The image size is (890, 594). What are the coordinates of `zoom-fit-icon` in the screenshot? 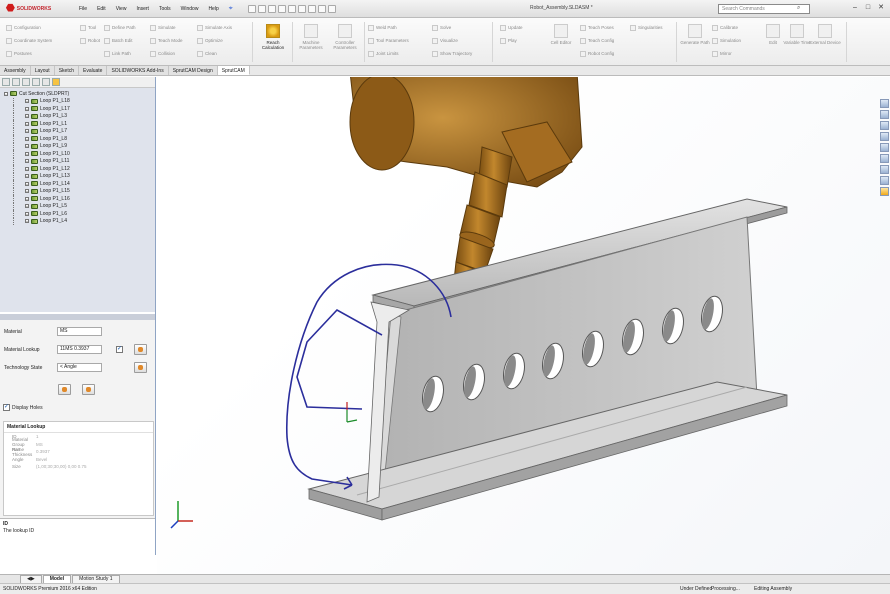 It's located at (884, 103).